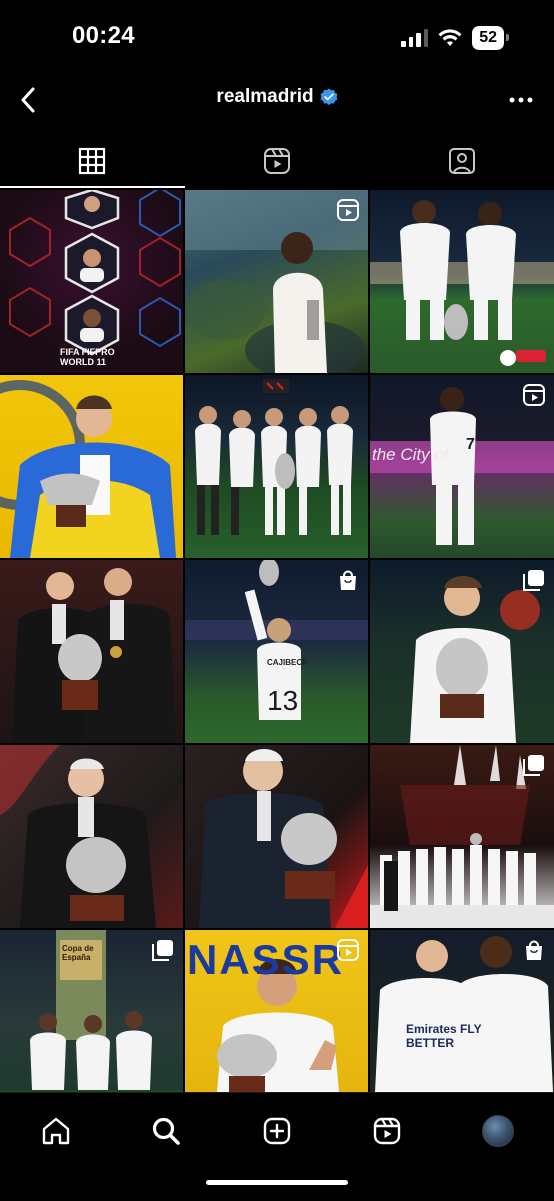 This screenshot has height=1201, width=554. What do you see at coordinates (265, 96) in the screenshot?
I see `profile-username: realmadrid` at bounding box center [265, 96].